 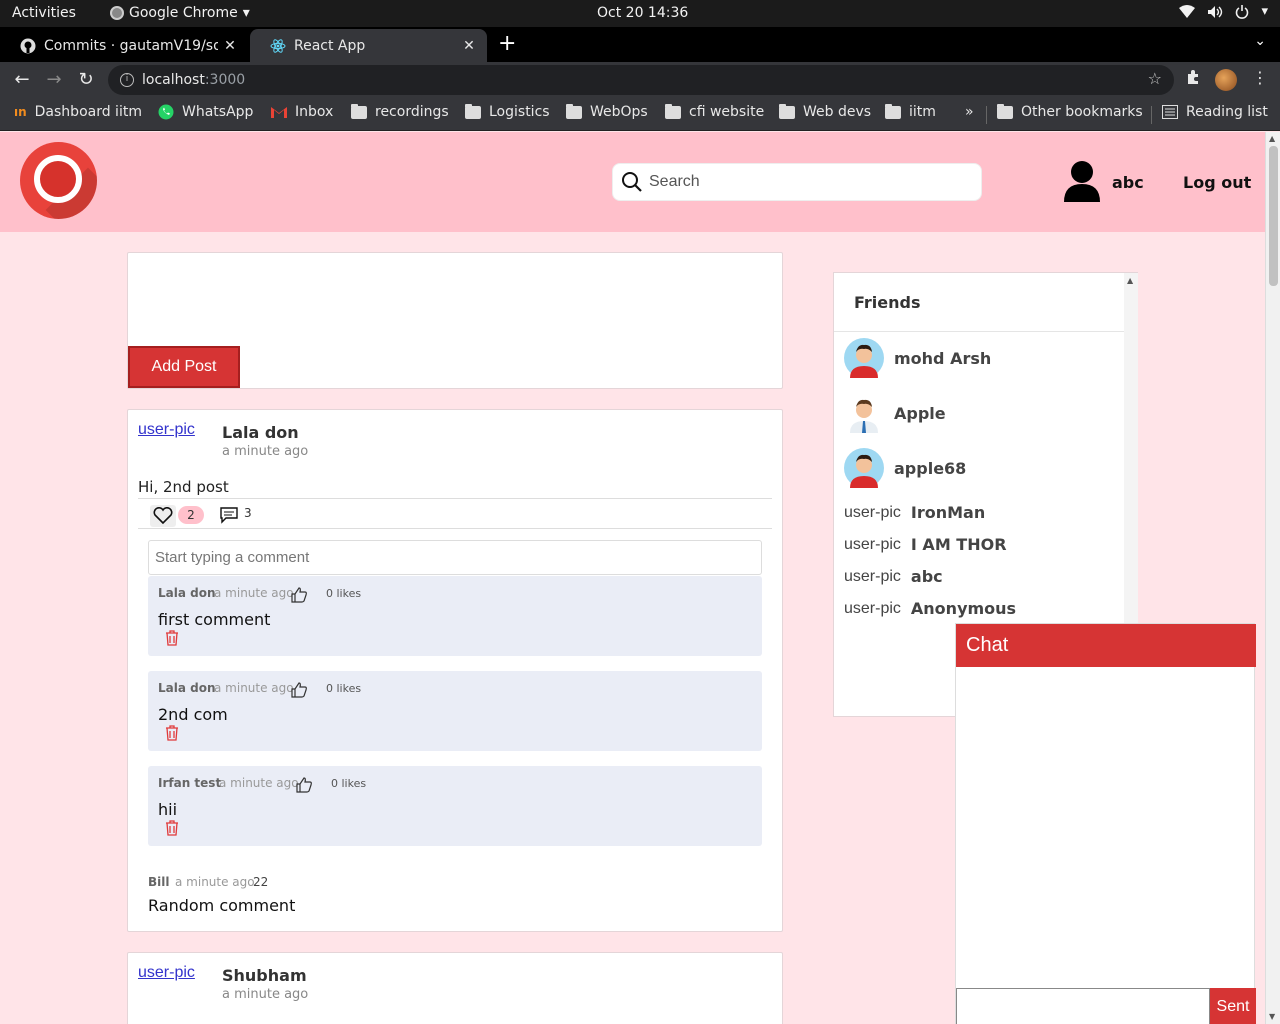 What do you see at coordinates (184, 367) in the screenshot?
I see `add-post-button: Add Post` at bounding box center [184, 367].